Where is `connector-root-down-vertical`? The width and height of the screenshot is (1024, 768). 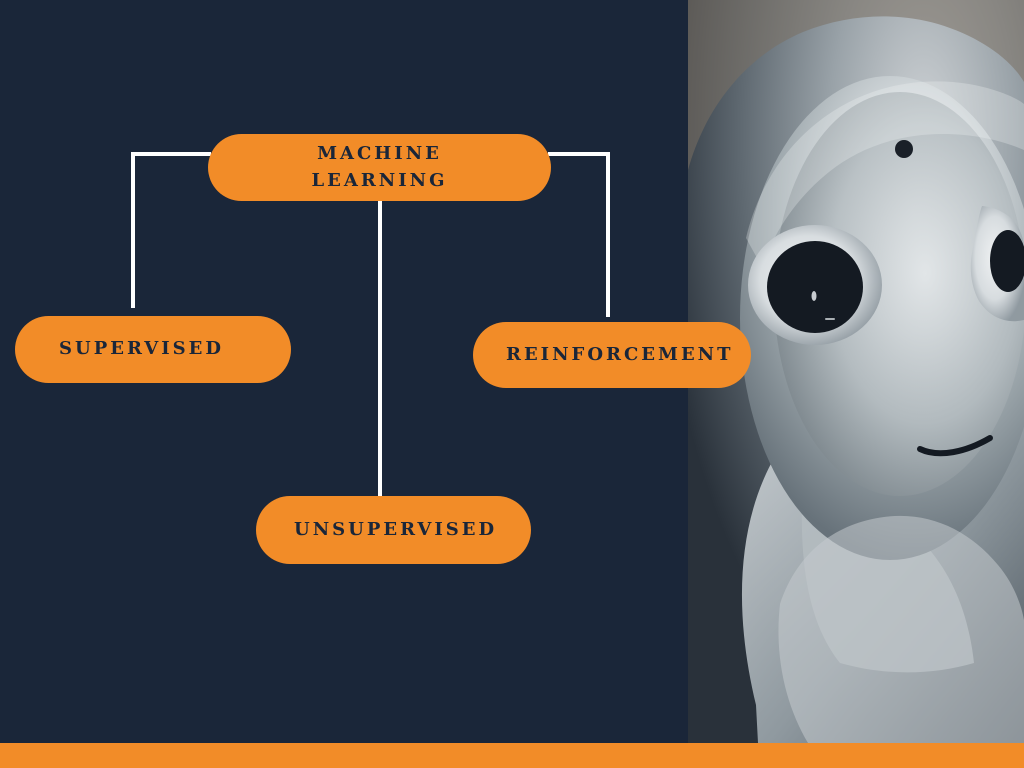
connector-root-down-vertical is located at coordinates (380, 348).